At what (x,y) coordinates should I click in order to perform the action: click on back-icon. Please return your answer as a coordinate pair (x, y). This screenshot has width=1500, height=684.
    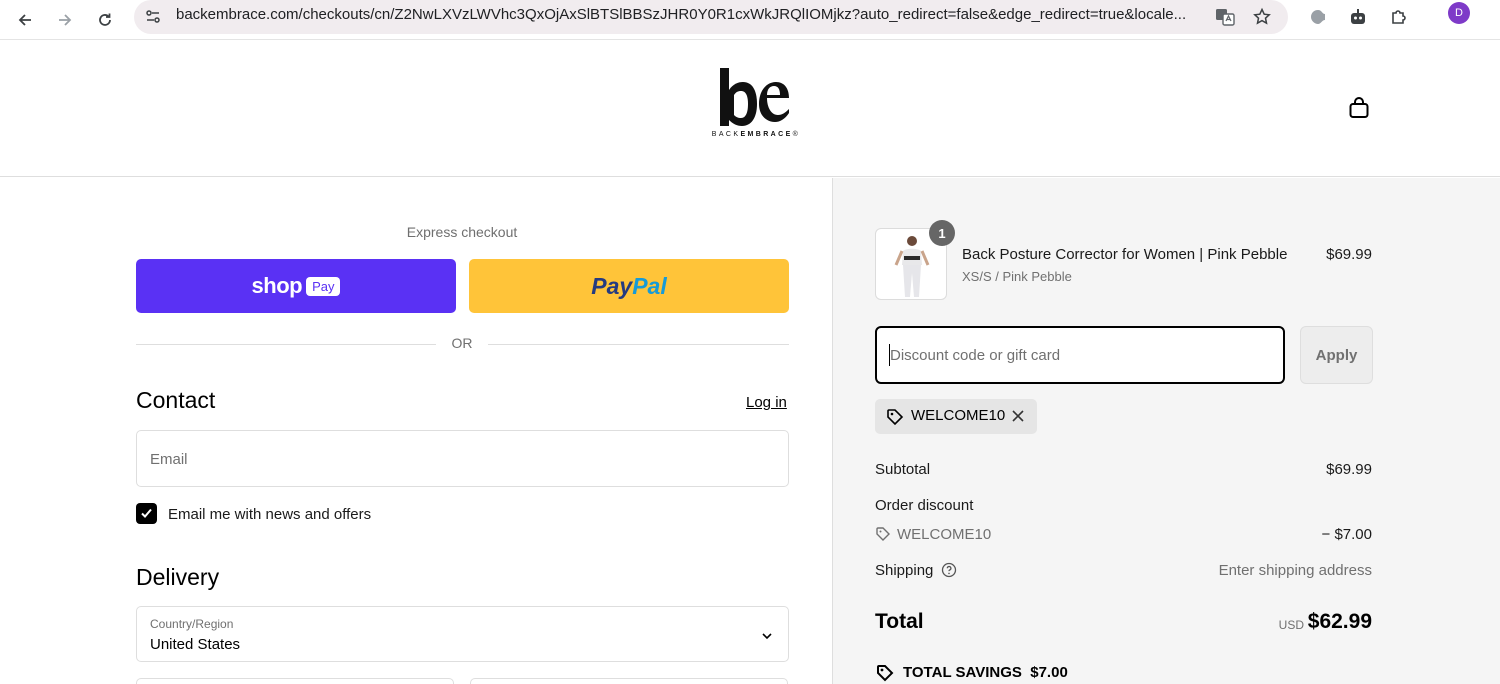
    Looking at the image, I should click on (25, 20).